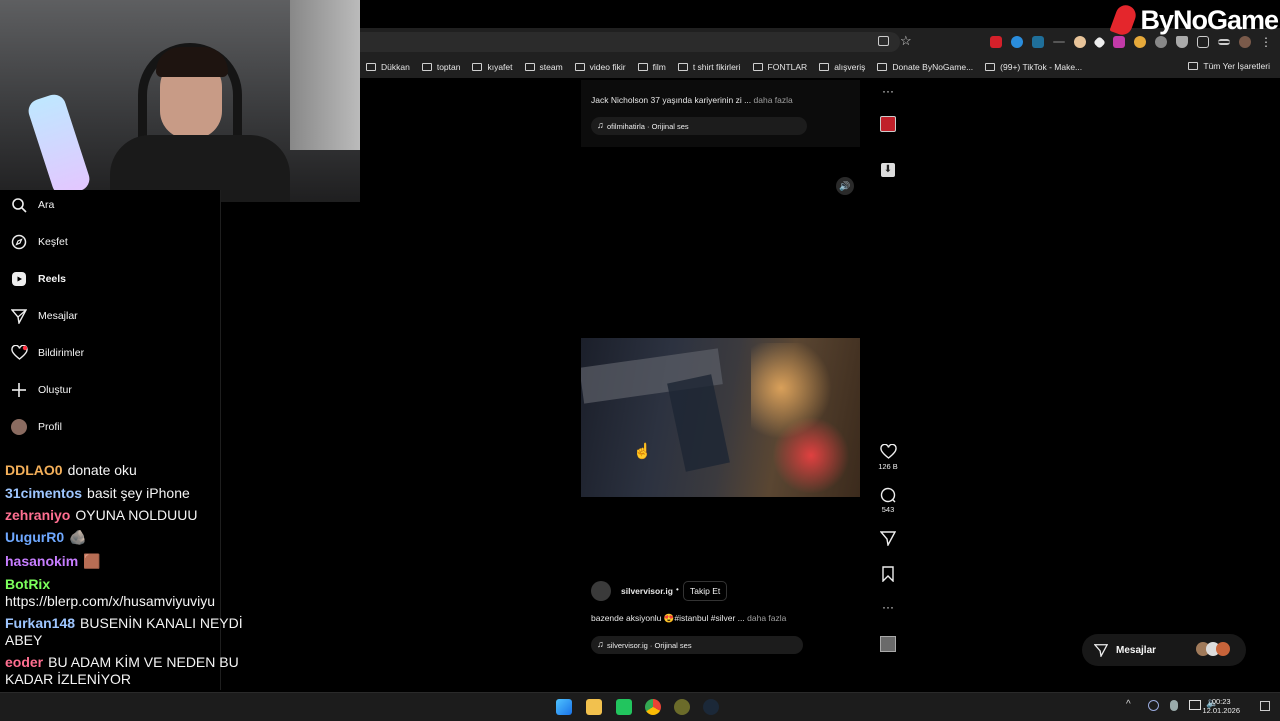  I want to click on save-button, so click(888, 575).